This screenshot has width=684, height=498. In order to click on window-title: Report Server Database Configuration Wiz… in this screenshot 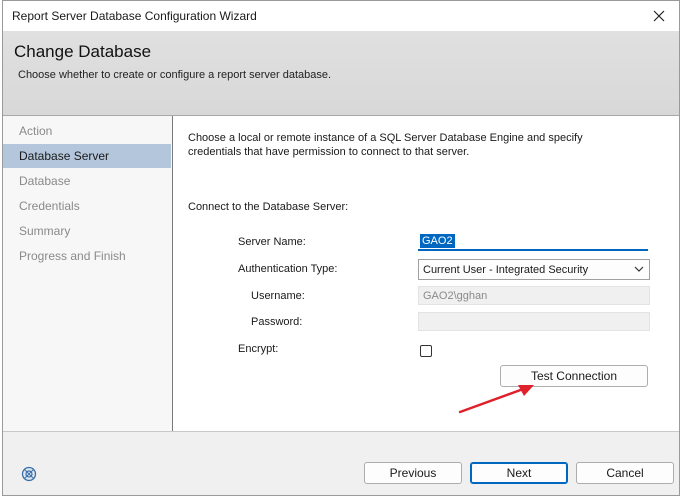, I will do `click(134, 16)`.